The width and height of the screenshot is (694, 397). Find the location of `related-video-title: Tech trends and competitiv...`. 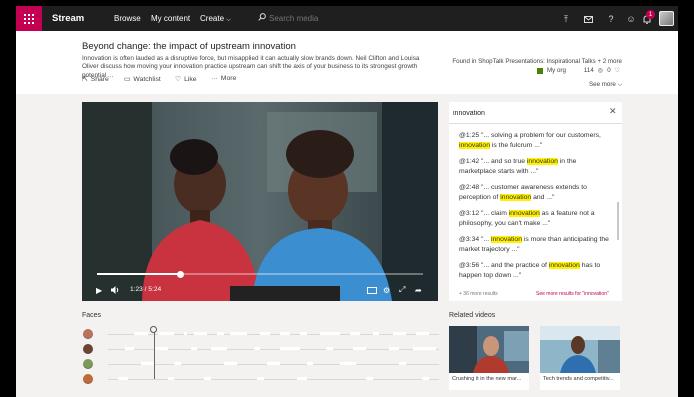

related-video-title: Tech trends and competitiv... is located at coordinates (578, 379).